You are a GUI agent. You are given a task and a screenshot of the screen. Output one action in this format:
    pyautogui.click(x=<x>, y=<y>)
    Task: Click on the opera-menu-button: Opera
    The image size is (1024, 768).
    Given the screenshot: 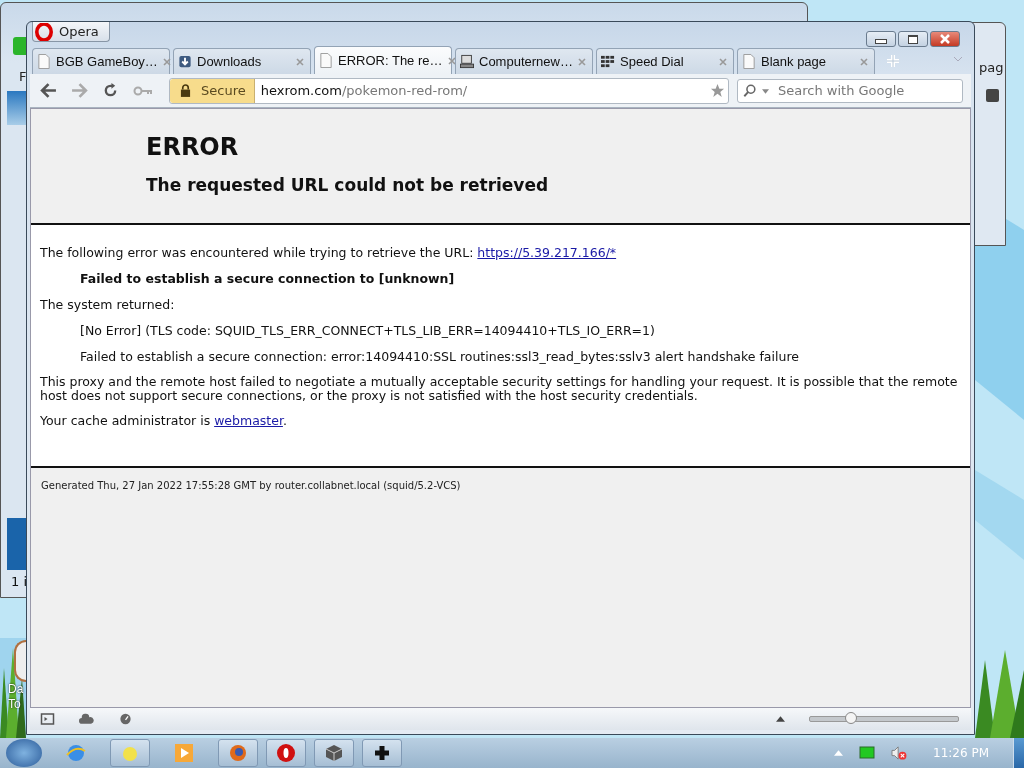 What is the action you would take?
    pyautogui.click(x=71, y=32)
    